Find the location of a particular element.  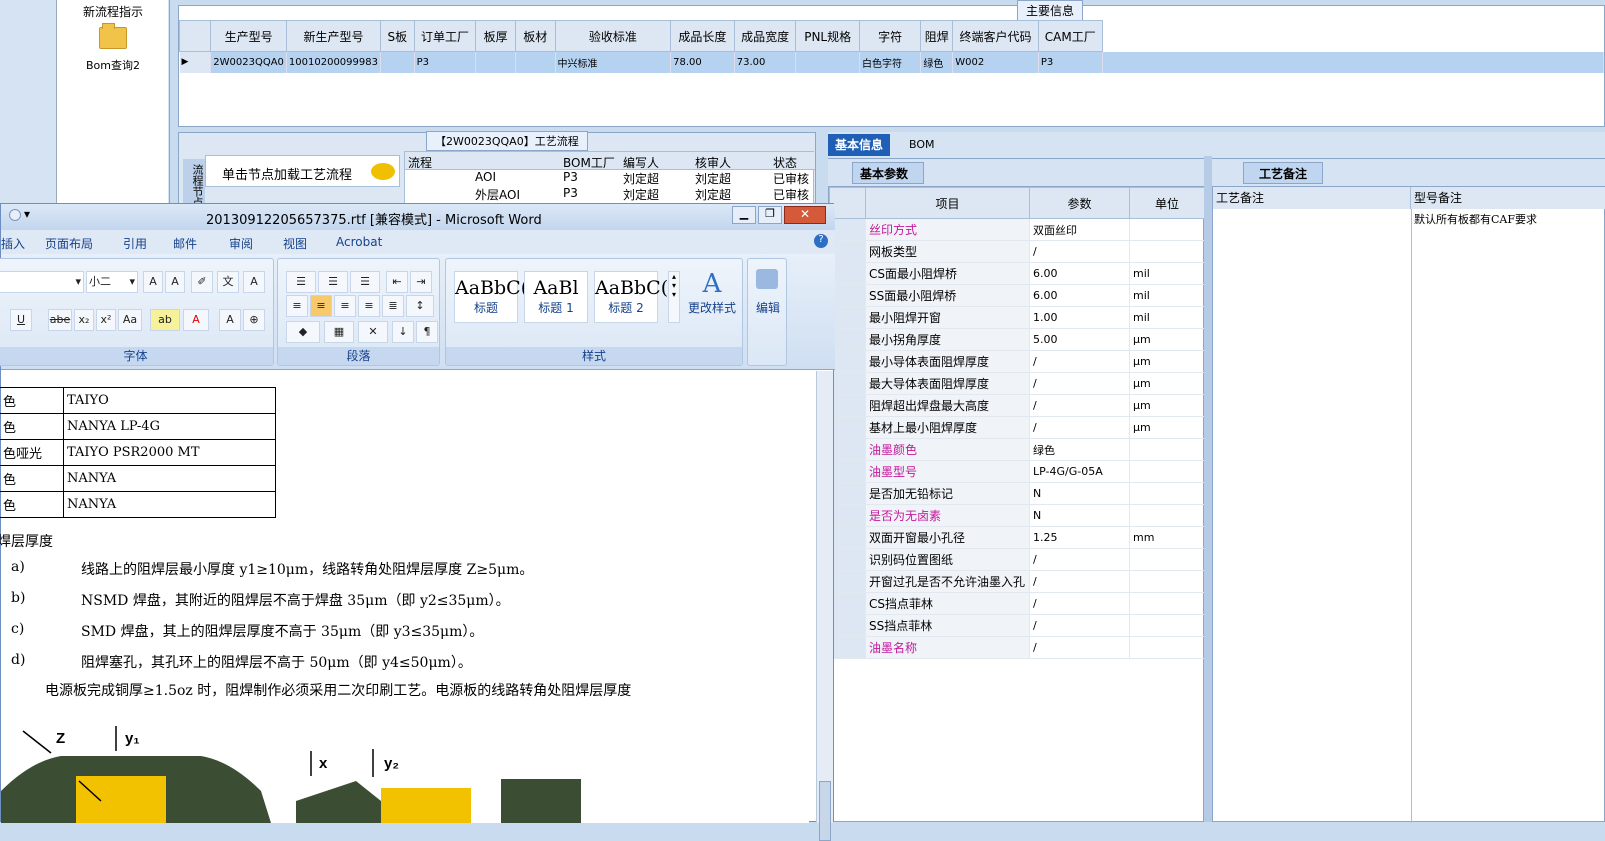

param-row: 网板类型 / is located at coordinates (1017, 251).